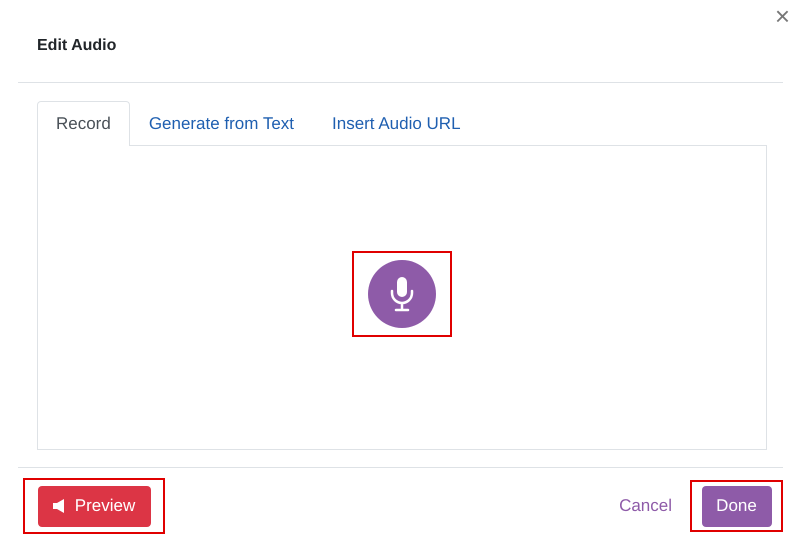  I want to click on tab: Generate from Text, so click(222, 123).